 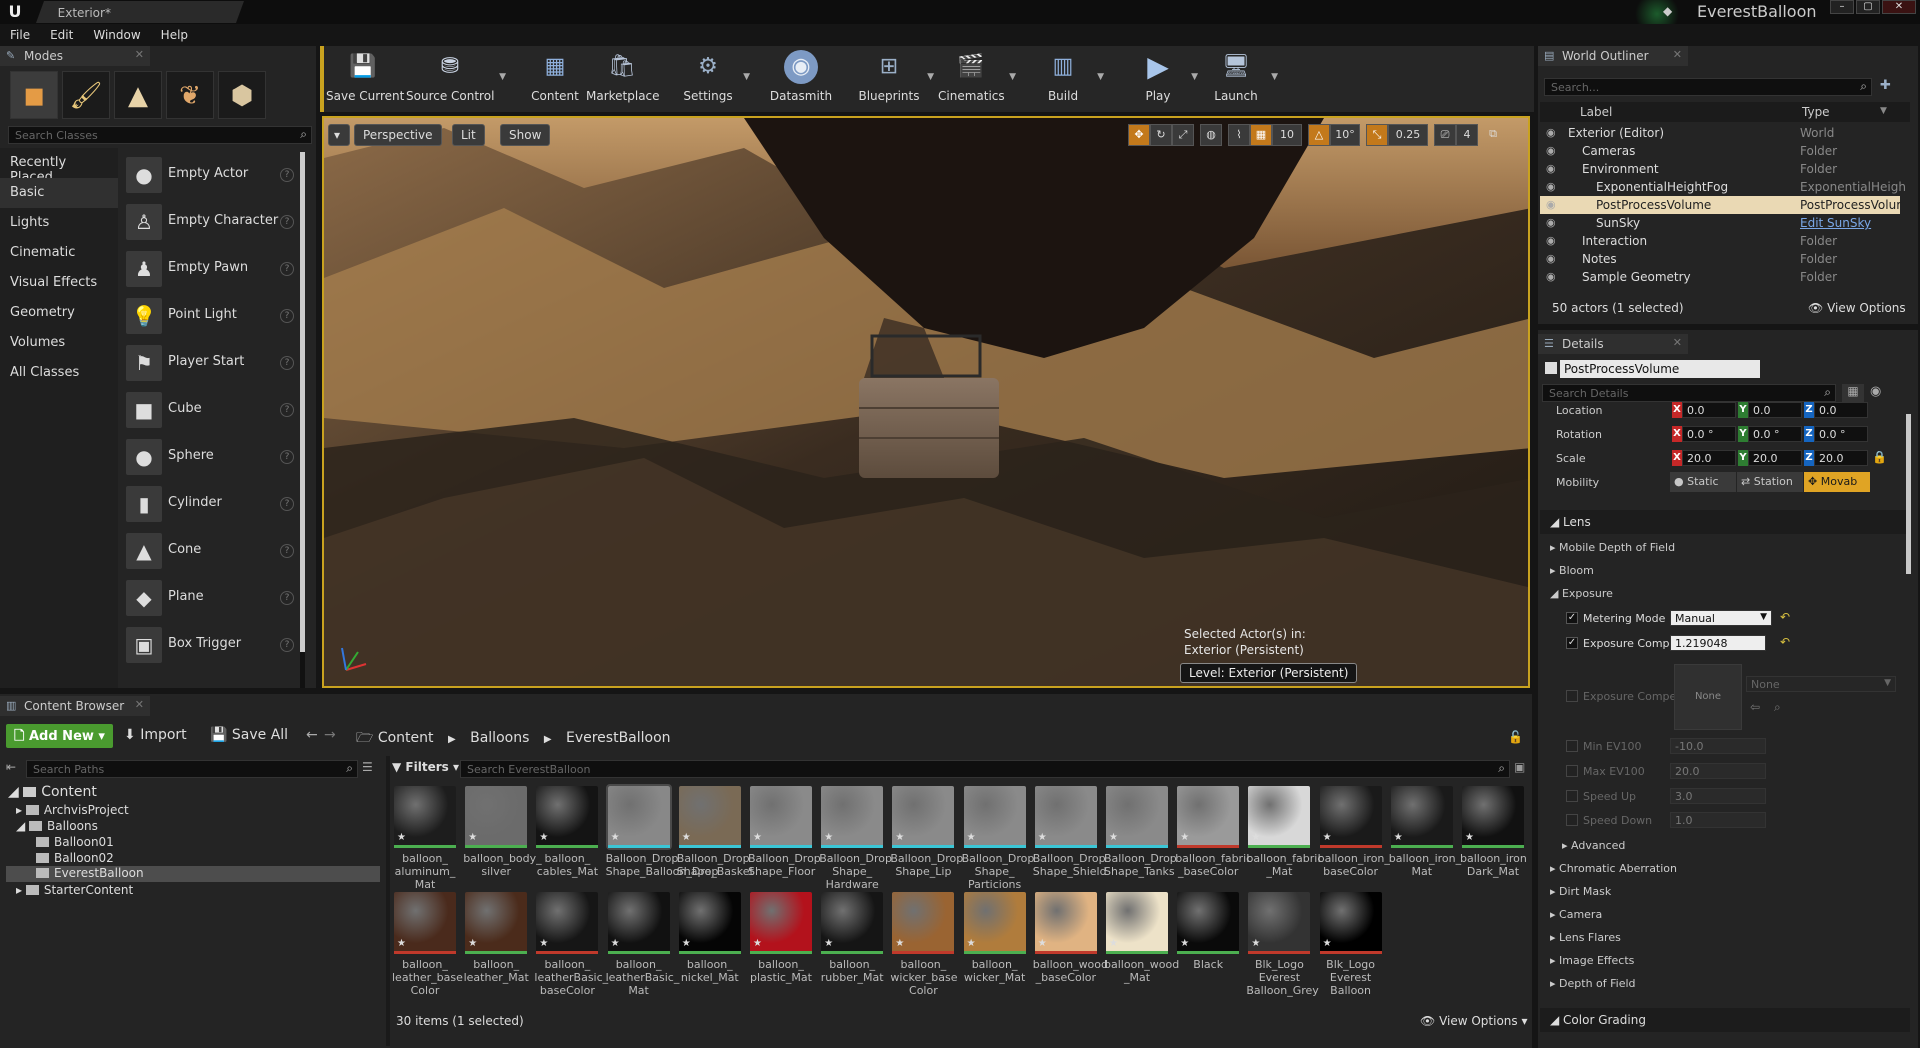 What do you see at coordinates (1572, 696) in the screenshot?
I see `exposure-curve-checkbox` at bounding box center [1572, 696].